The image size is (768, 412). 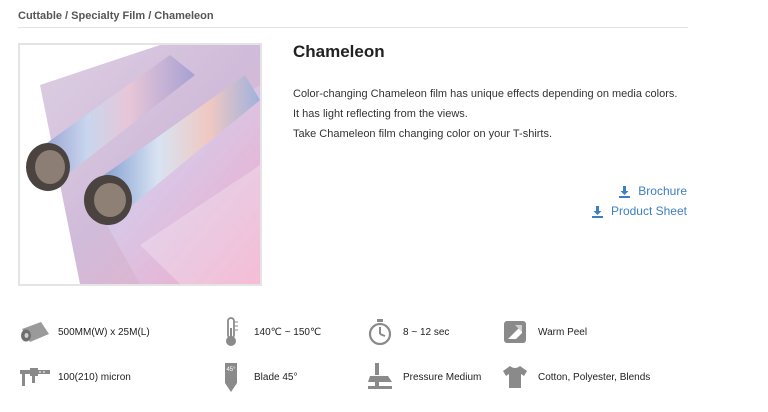 I want to click on press-icon, so click(x=380, y=377).